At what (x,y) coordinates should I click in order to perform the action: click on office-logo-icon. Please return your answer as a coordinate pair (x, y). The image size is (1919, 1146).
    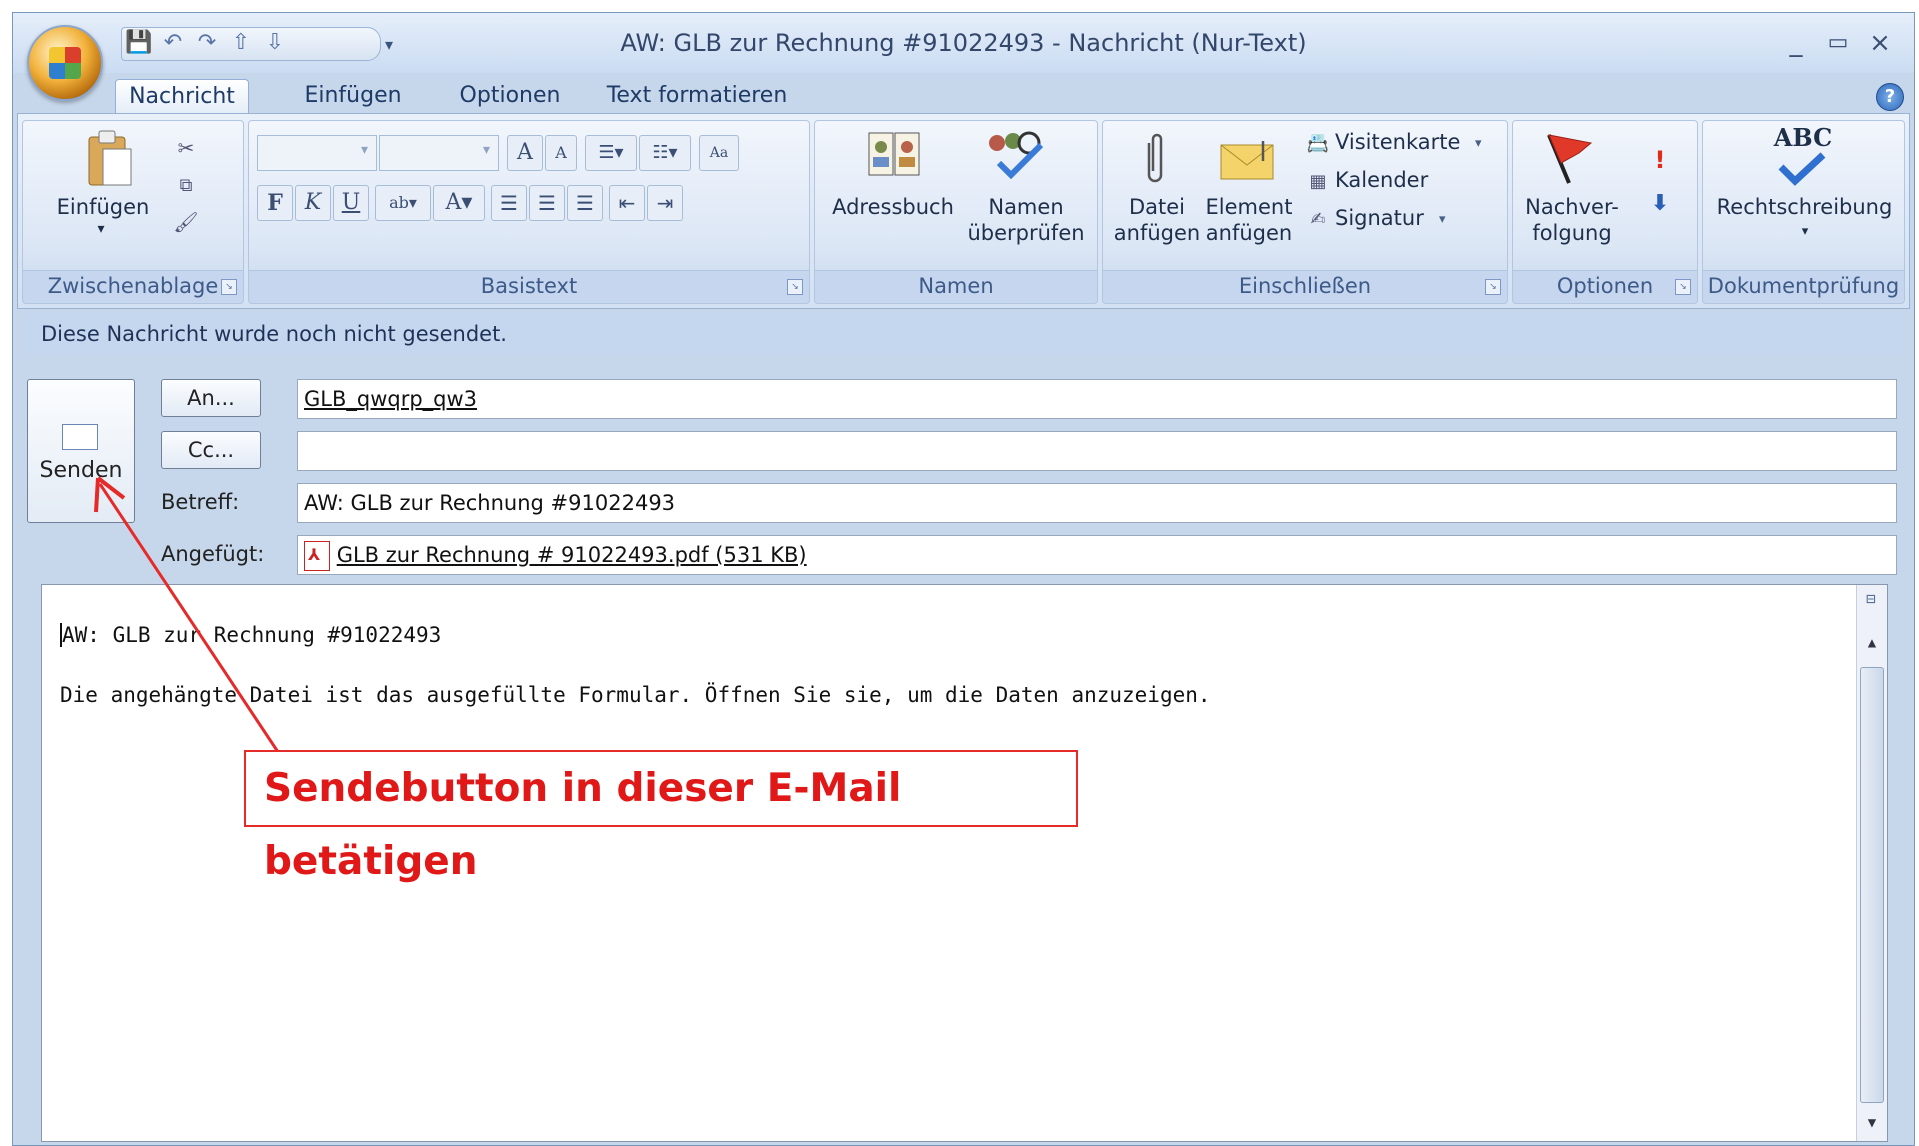
    Looking at the image, I should click on (65, 63).